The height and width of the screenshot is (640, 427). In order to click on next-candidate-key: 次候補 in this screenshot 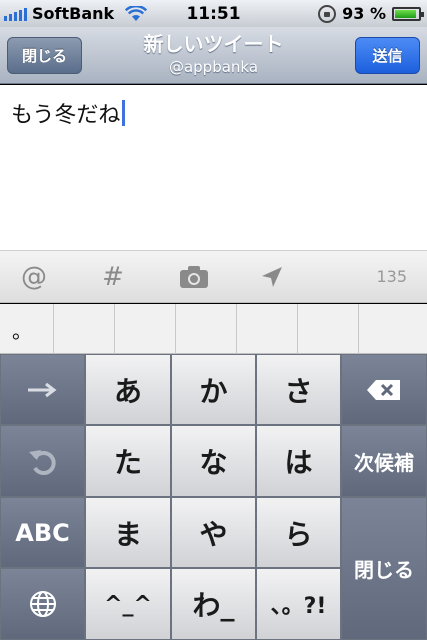, I will do `click(384, 461)`.